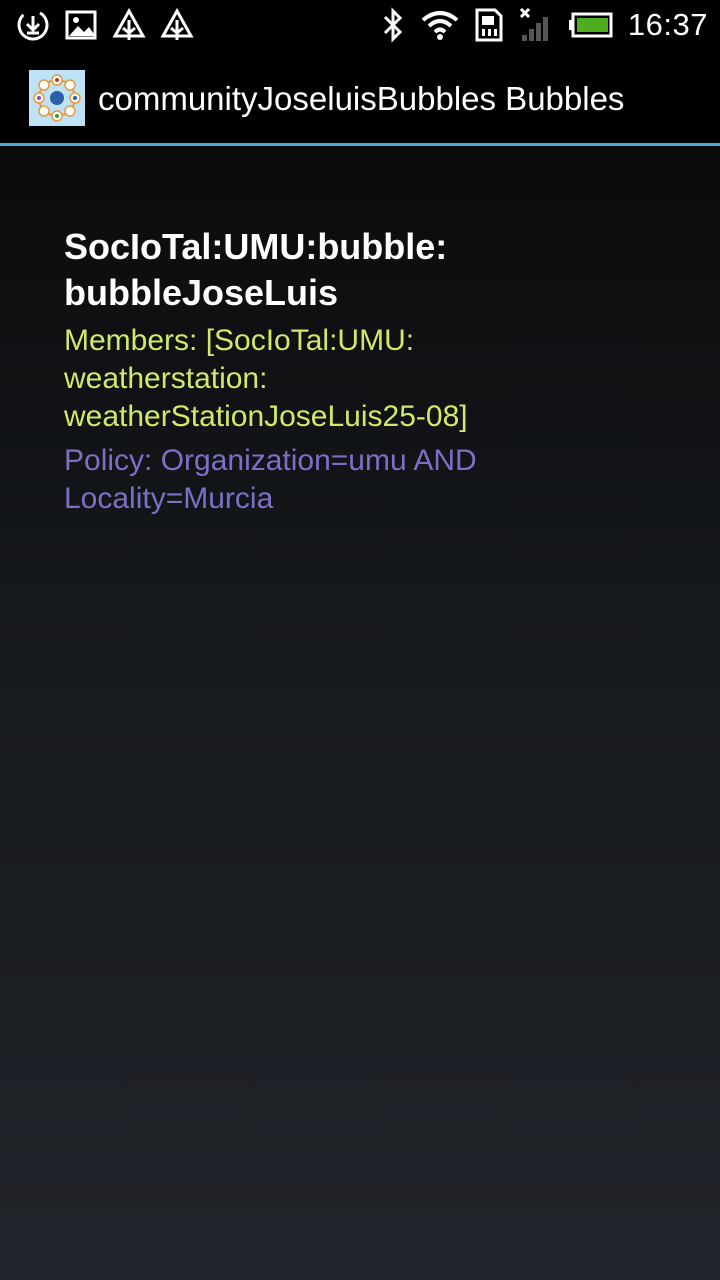 Image resolution: width=720 pixels, height=1280 pixels. I want to click on bluetooth-icon, so click(393, 25).